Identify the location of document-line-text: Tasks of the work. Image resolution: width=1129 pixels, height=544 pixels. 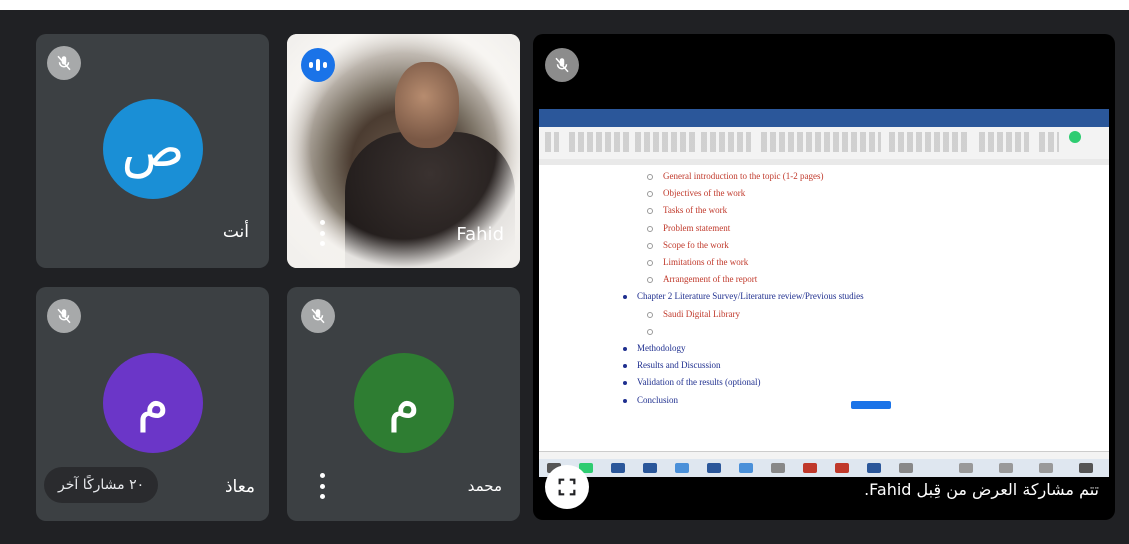
(695, 210).